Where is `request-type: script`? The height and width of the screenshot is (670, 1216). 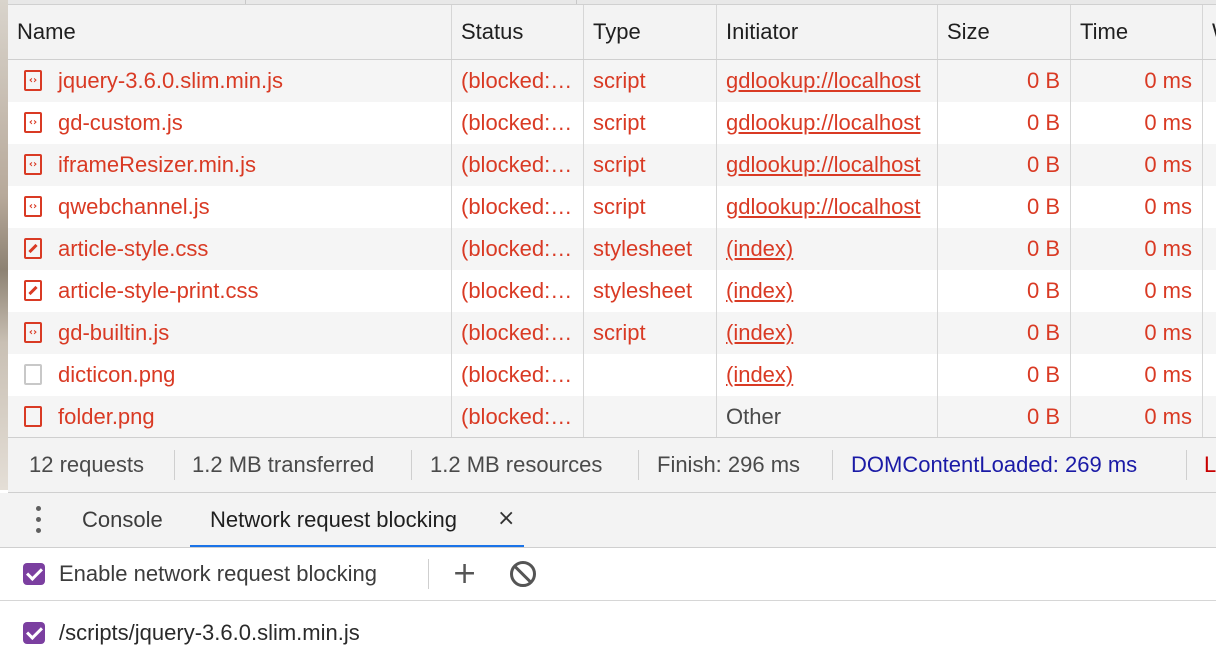
request-type: script is located at coordinates (650, 123).